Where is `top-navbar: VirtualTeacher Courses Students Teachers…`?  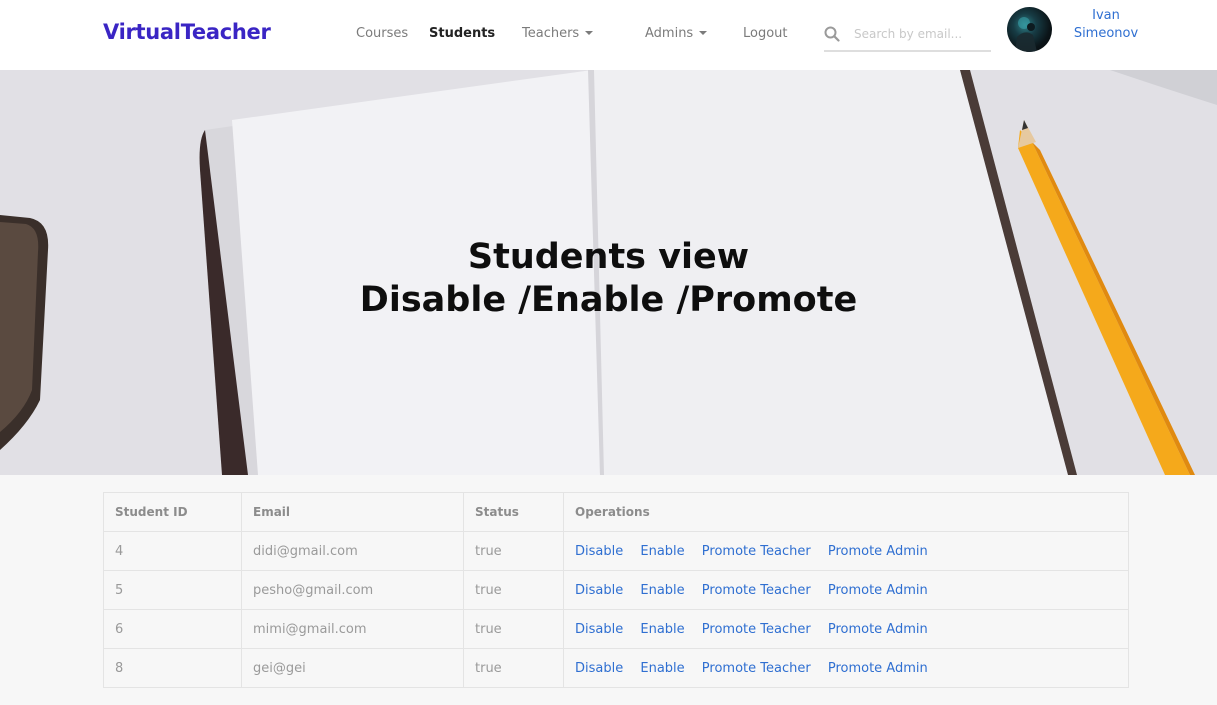 top-navbar: VirtualTeacher Courses Students Teachers… is located at coordinates (608, 35).